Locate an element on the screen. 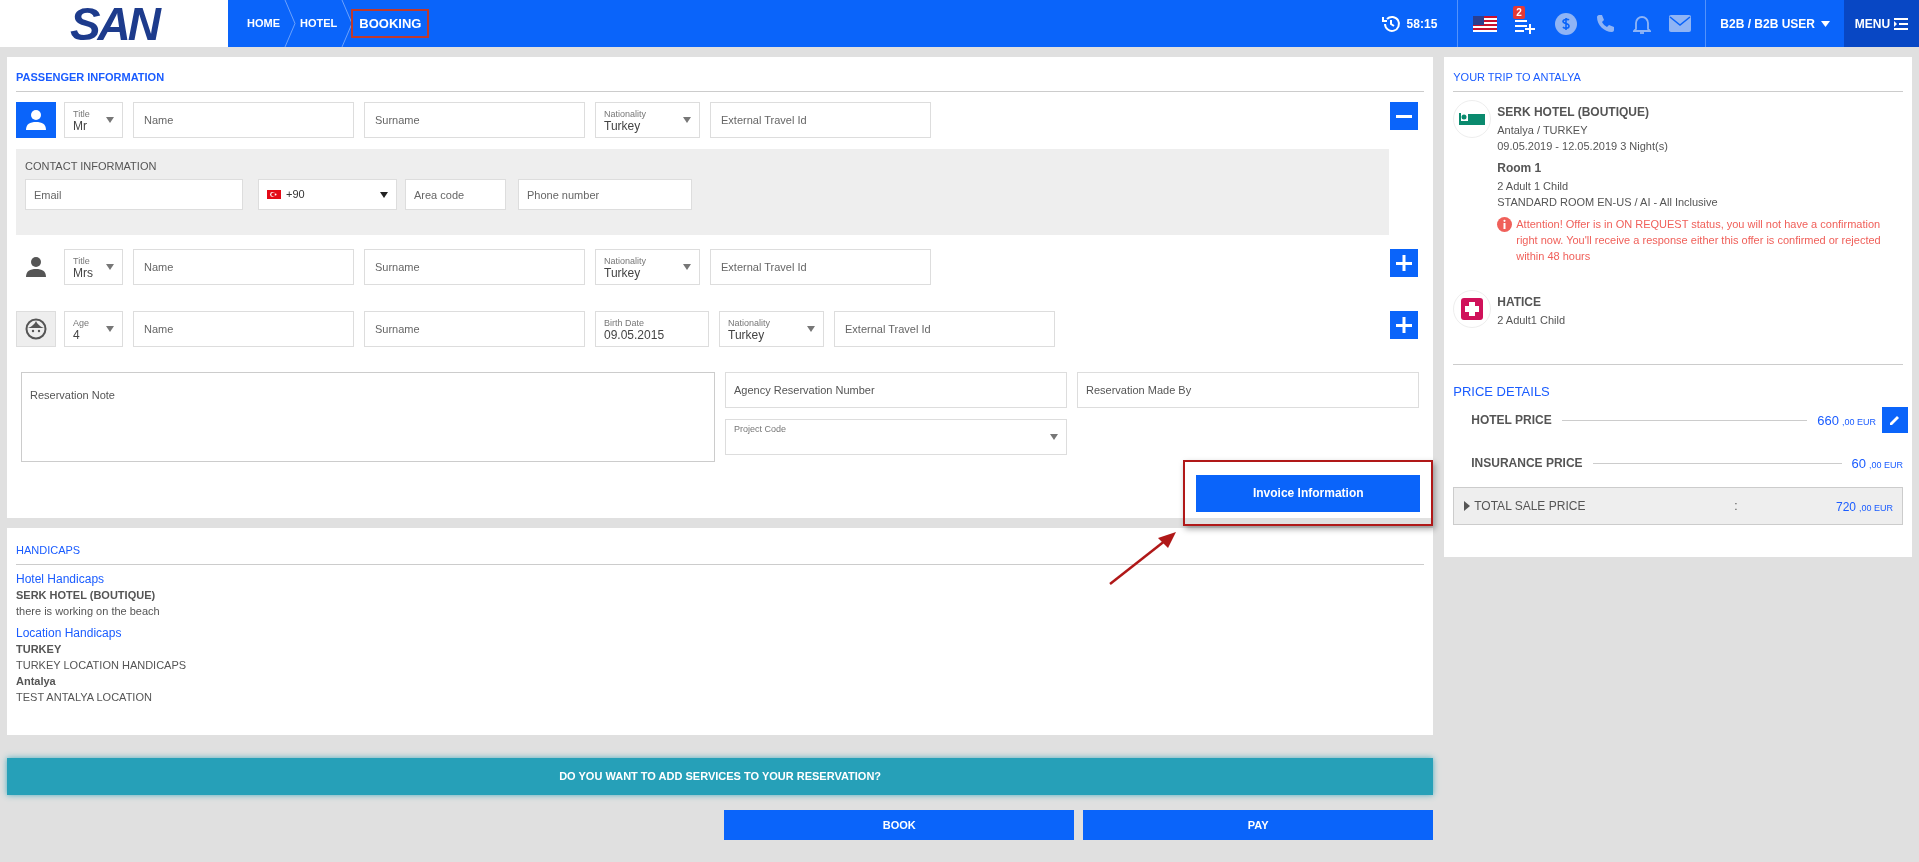 This screenshot has width=1919, height=862. breadcrumb-link: BOOKING is located at coordinates (390, 23).